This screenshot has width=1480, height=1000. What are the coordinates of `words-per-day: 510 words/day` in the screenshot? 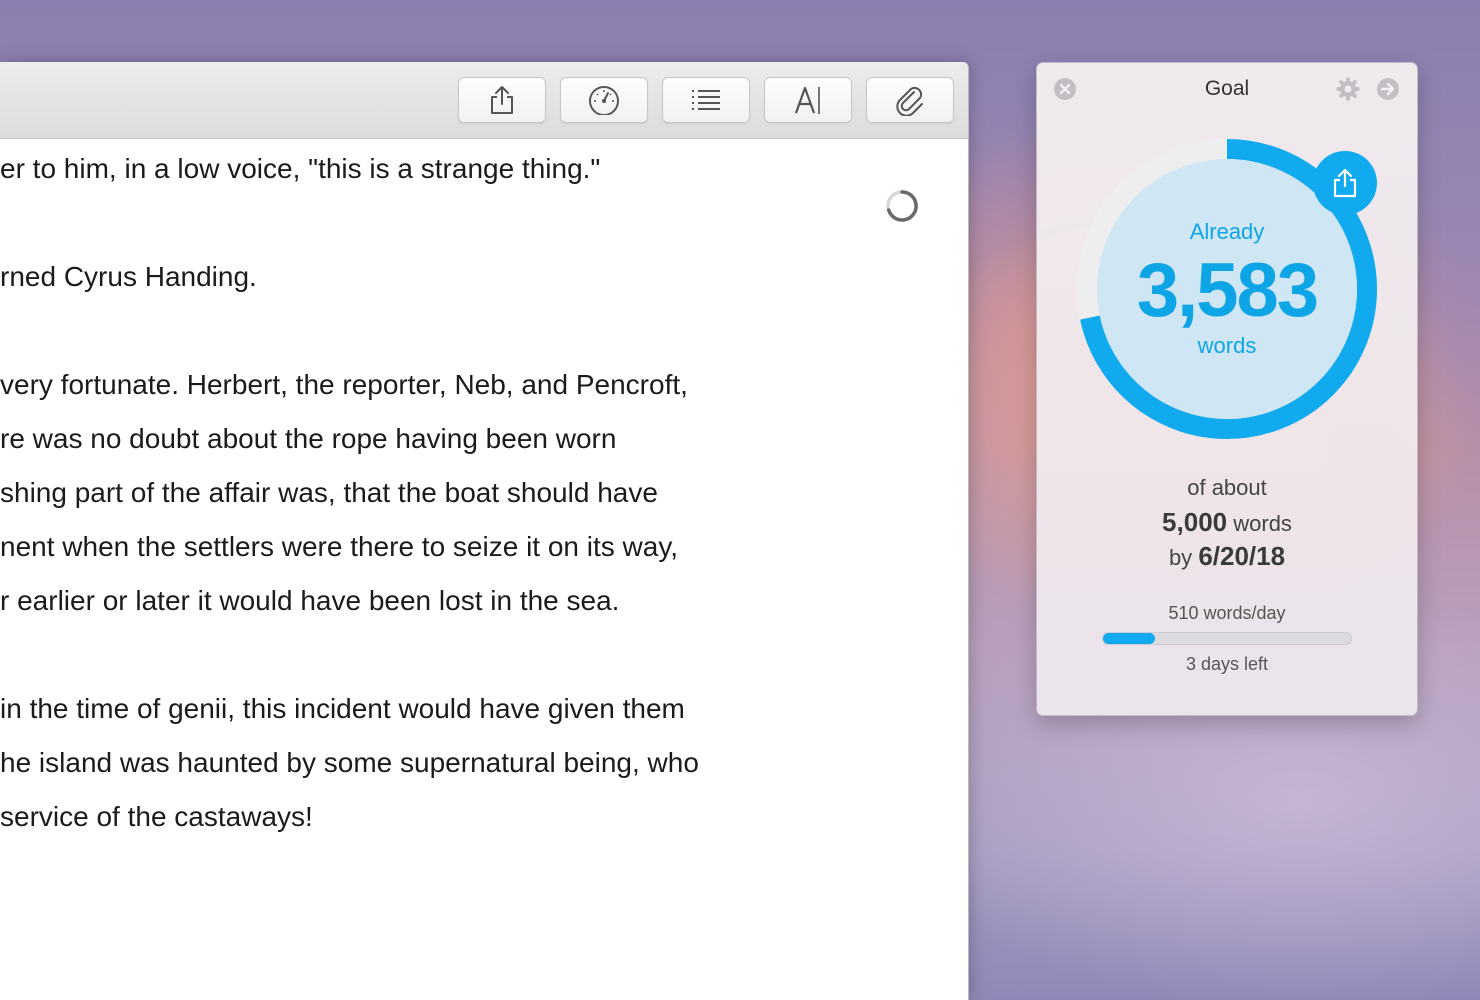 It's located at (1227, 613).